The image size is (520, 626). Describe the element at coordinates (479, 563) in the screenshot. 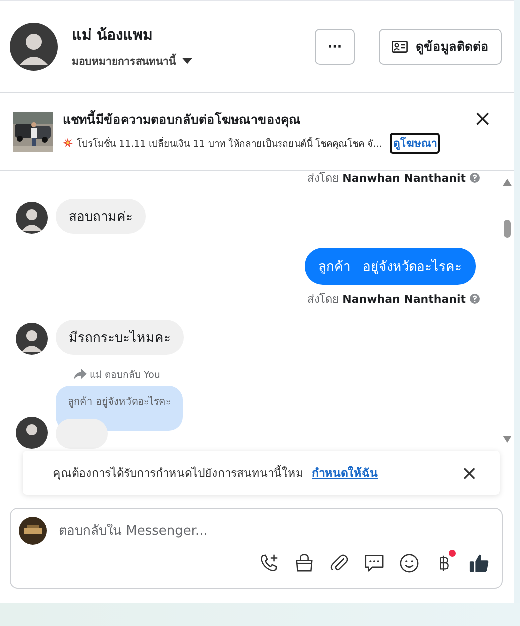

I see `thumbs-up-icon` at that location.